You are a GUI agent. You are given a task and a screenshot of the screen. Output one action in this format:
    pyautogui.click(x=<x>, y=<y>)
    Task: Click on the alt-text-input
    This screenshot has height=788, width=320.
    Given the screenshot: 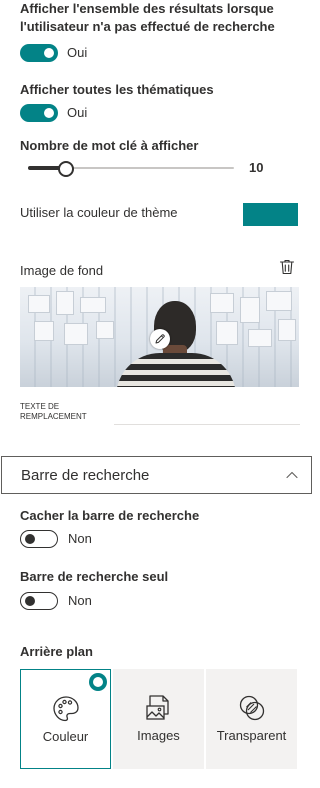 What is the action you would take?
    pyautogui.click(x=207, y=413)
    